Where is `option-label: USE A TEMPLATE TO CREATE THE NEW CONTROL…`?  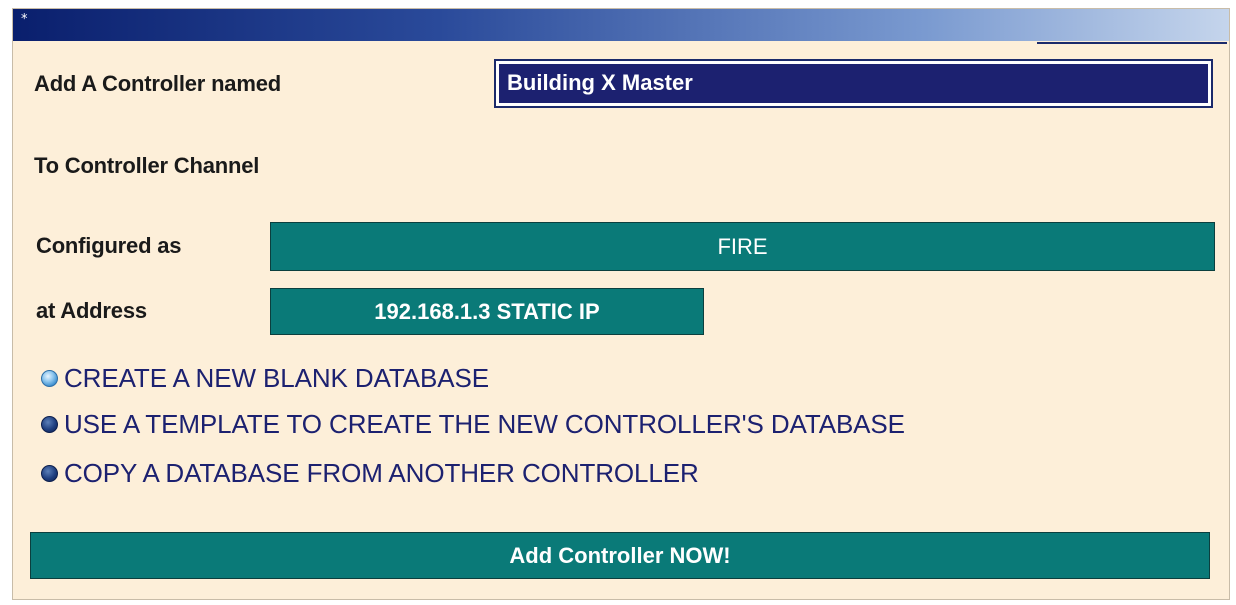
option-label: USE A TEMPLATE TO CREATE THE NEW CONTROL… is located at coordinates (484, 424).